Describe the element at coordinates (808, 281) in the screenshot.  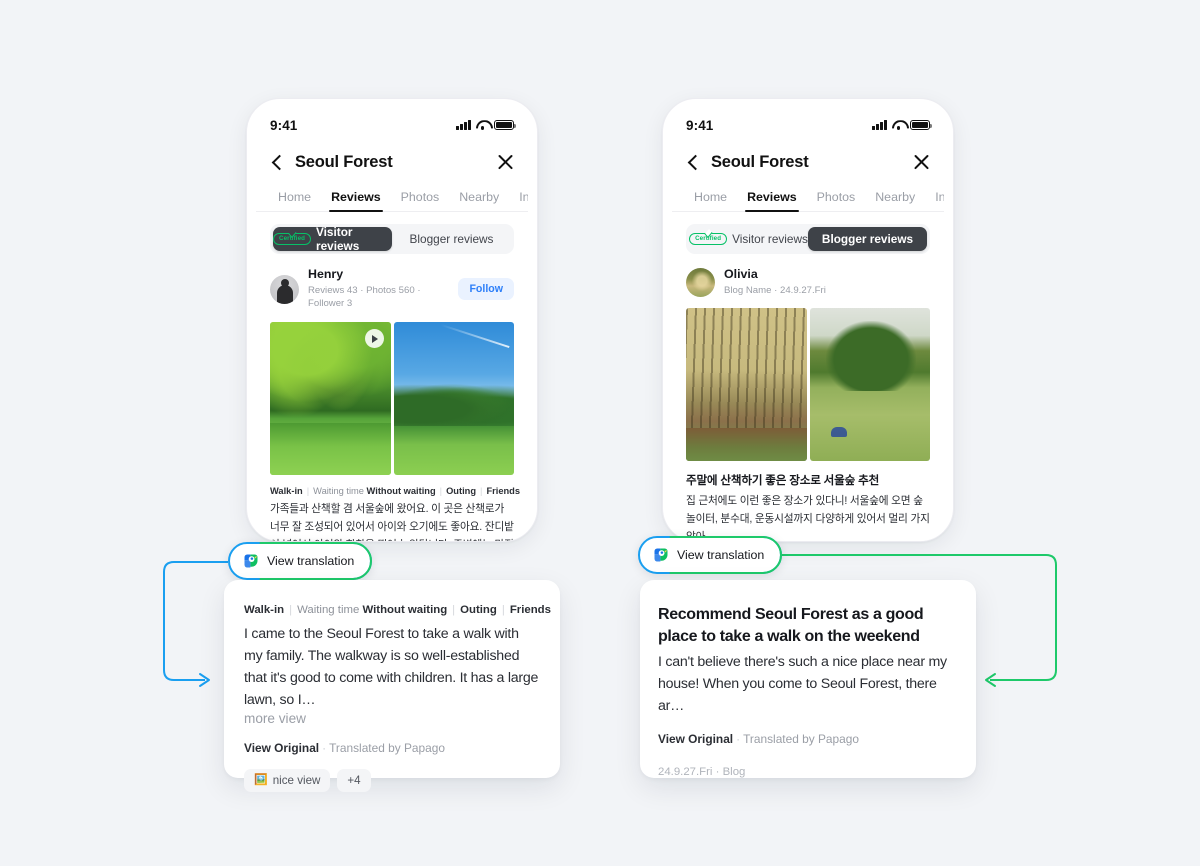
I see `review-author-row: Olivia Blog Name · 24.9.27.Fri` at that location.